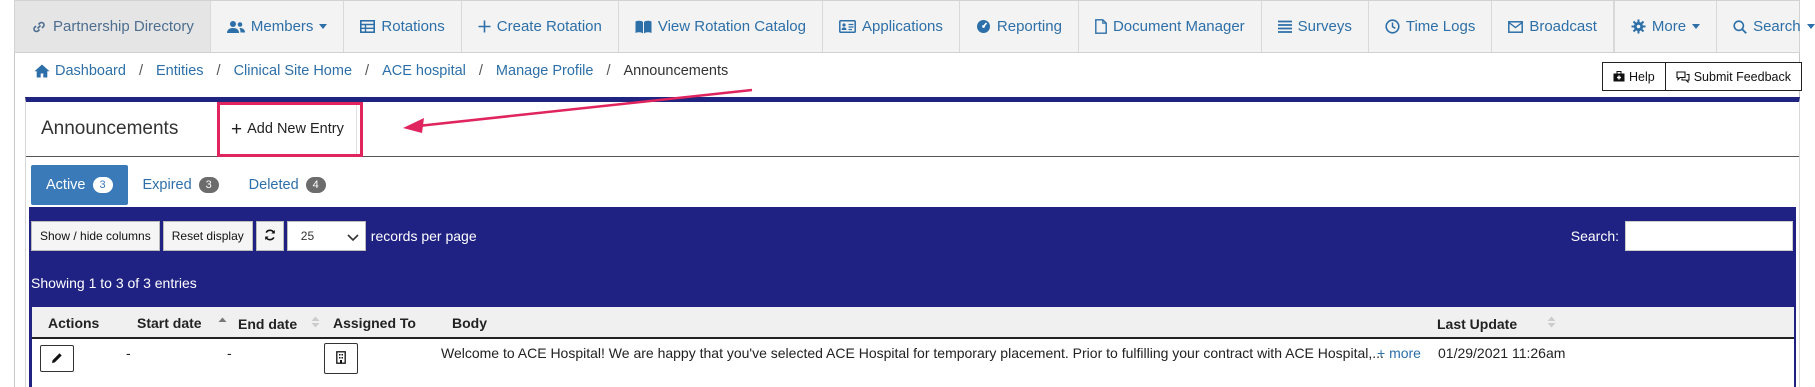 The width and height of the screenshot is (1815, 387). I want to click on nav-partnership-directory: Partnership Directory, so click(113, 26).